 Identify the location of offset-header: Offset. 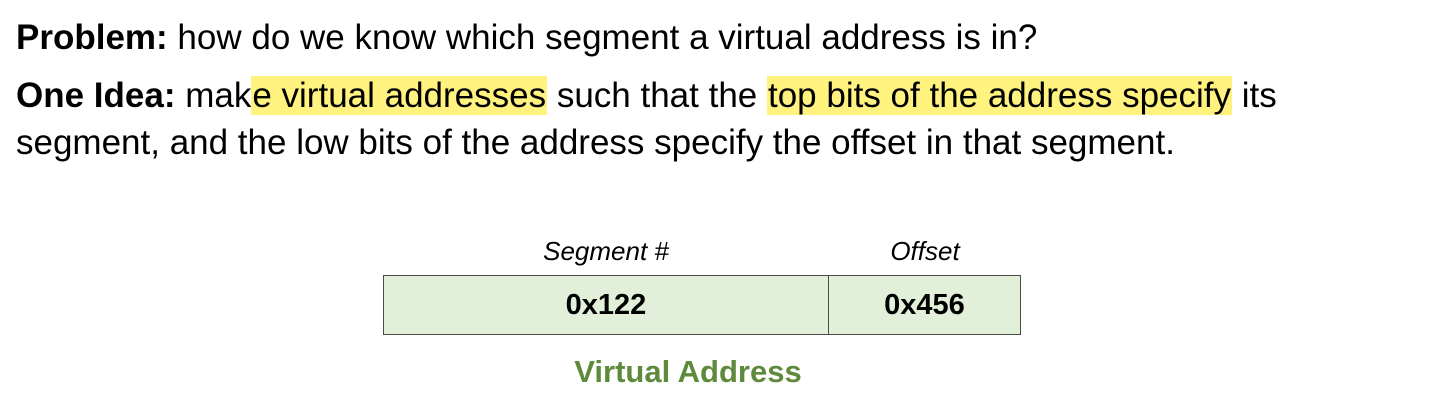
(925, 251).